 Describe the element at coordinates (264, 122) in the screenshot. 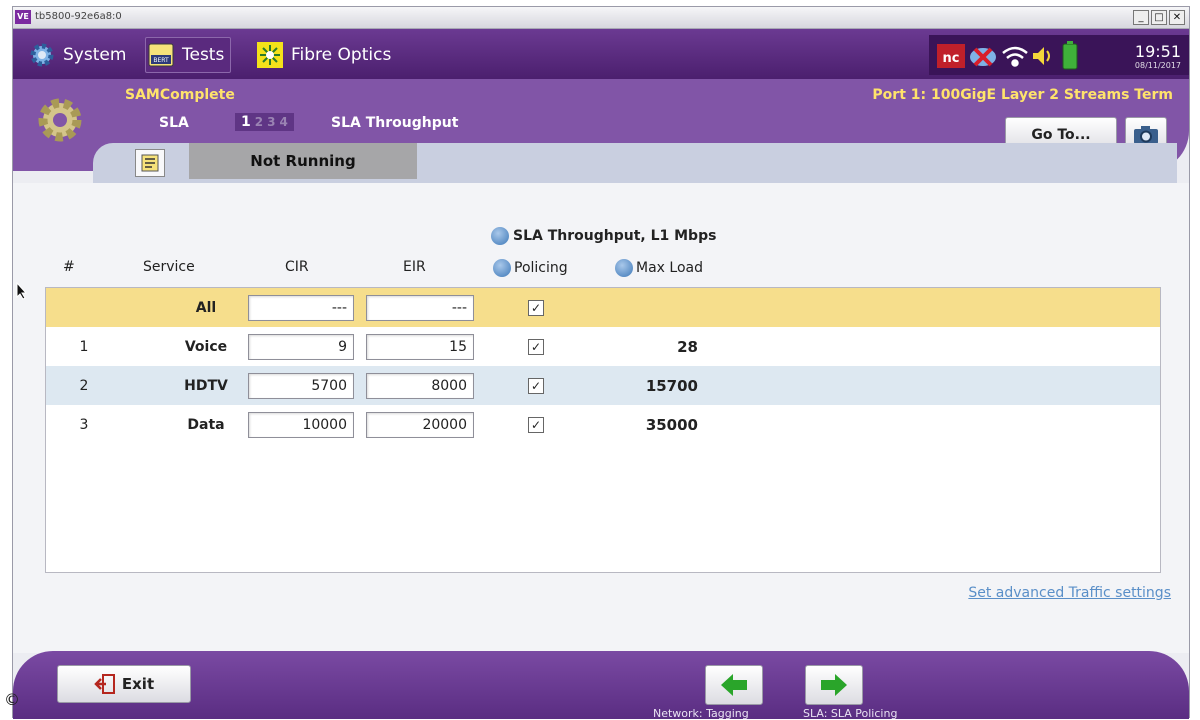

I see `step-indicator: 1 2 3 4` at that location.